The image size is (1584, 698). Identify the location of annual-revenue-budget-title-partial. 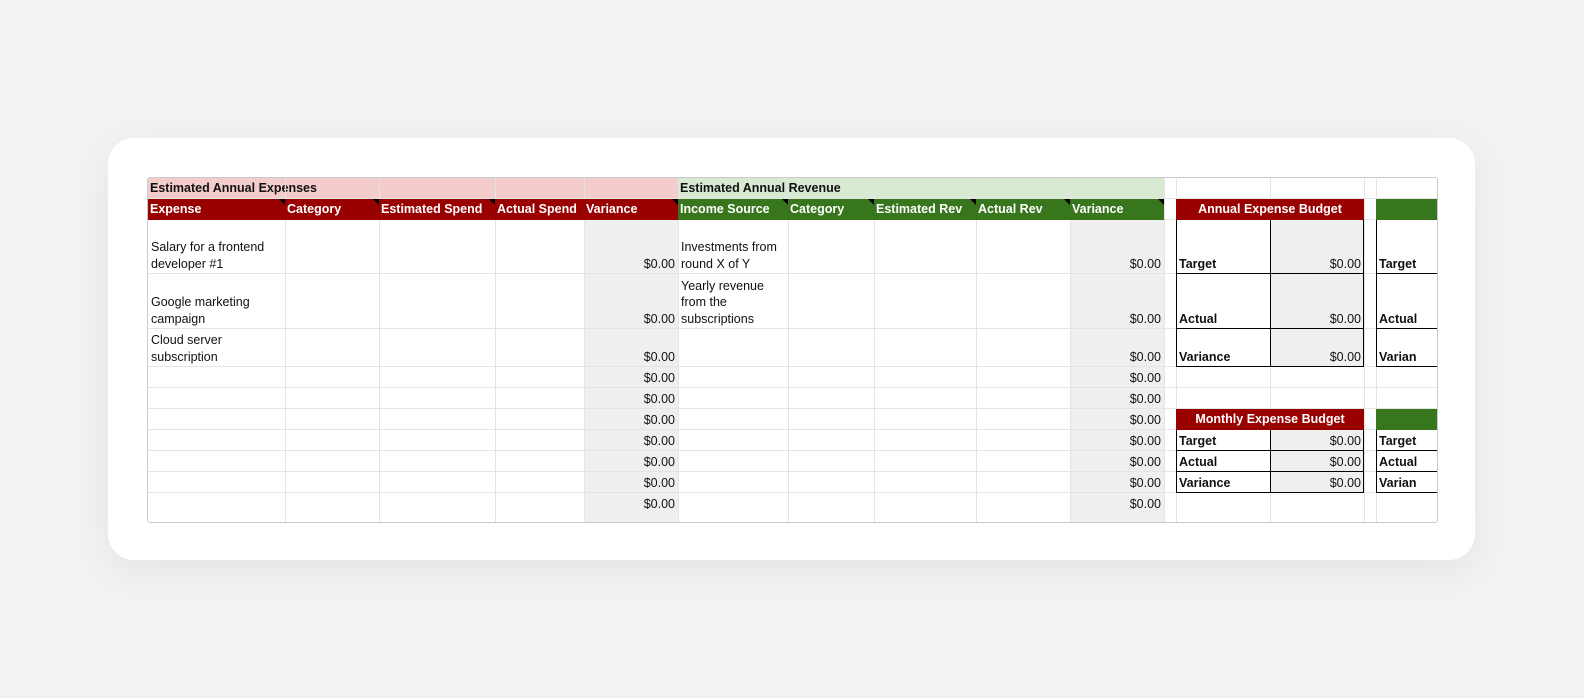
(1406, 209).